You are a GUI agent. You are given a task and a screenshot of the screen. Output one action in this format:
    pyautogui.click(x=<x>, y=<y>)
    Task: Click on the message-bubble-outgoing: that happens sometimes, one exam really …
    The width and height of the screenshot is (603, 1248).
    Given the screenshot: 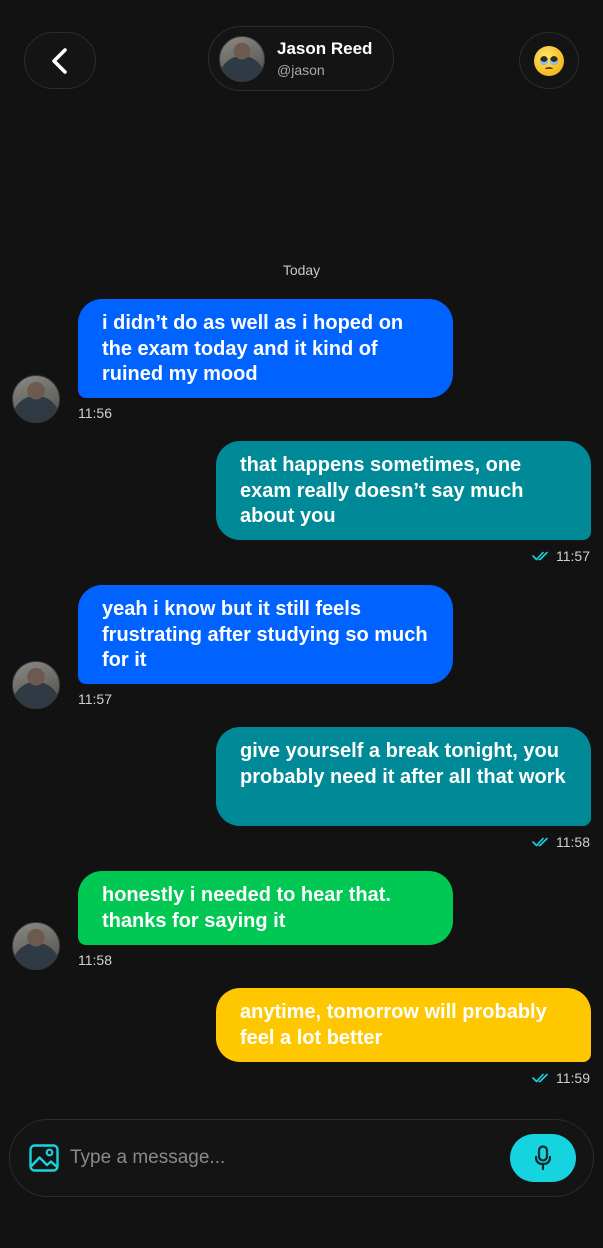 What is the action you would take?
    pyautogui.click(x=403, y=490)
    